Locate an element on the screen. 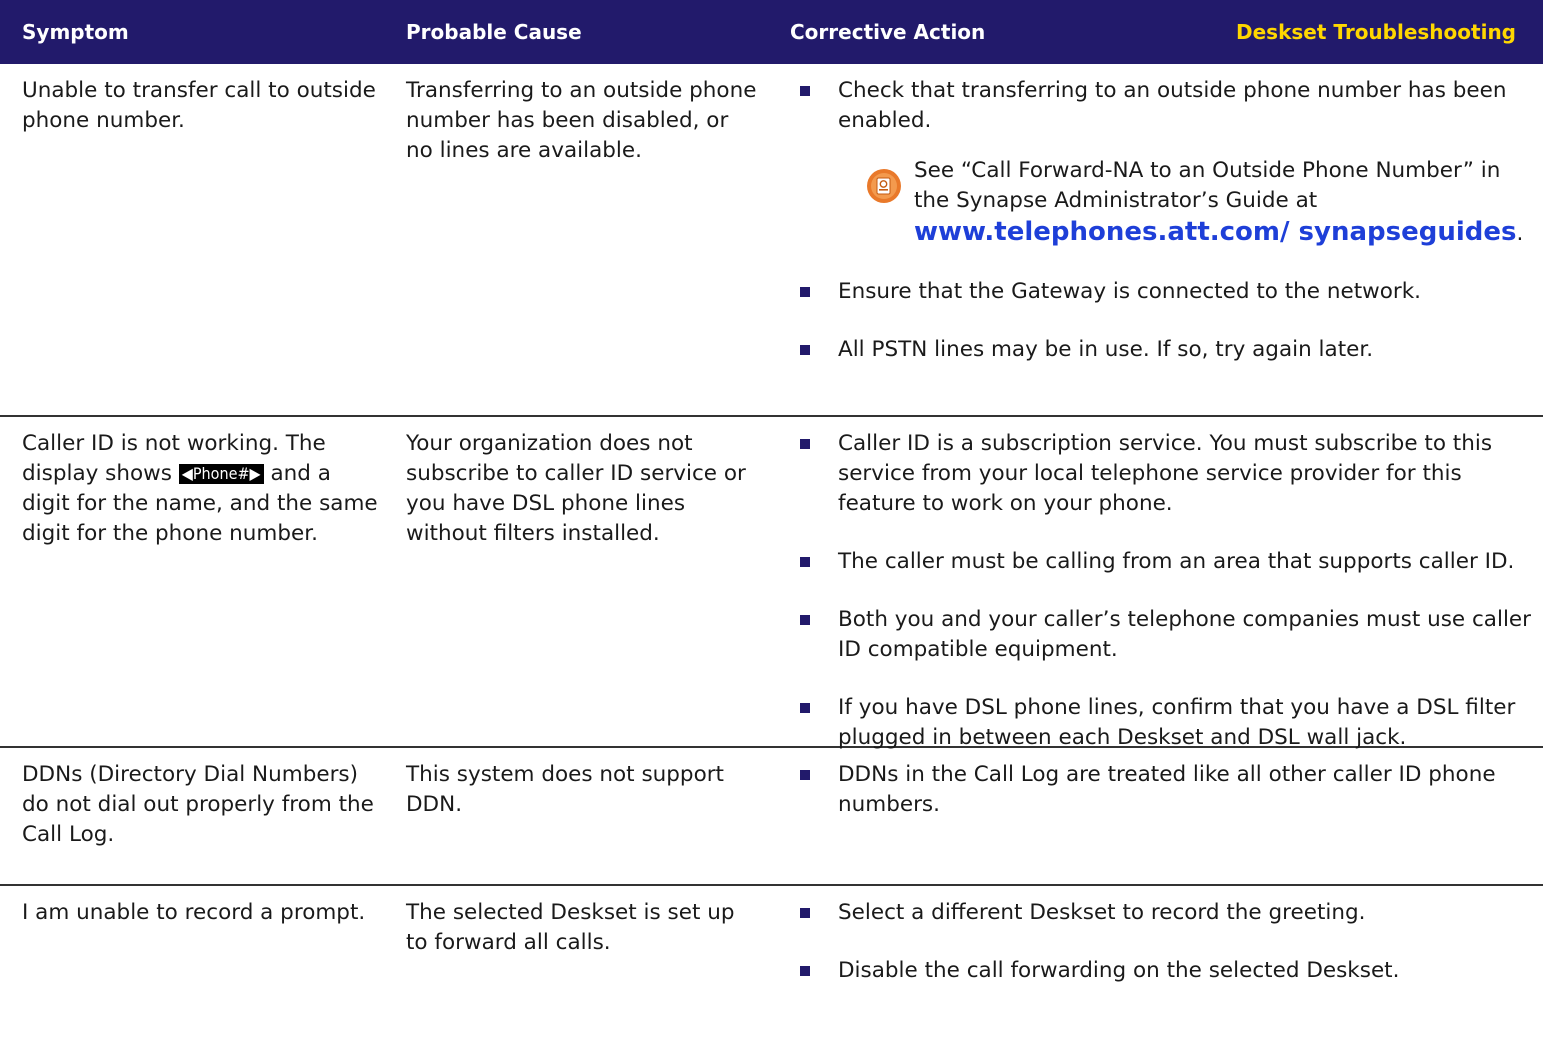 The height and width of the screenshot is (1041, 1543). section-title: Deskset Troubleshooting is located at coordinates (1376, 32).